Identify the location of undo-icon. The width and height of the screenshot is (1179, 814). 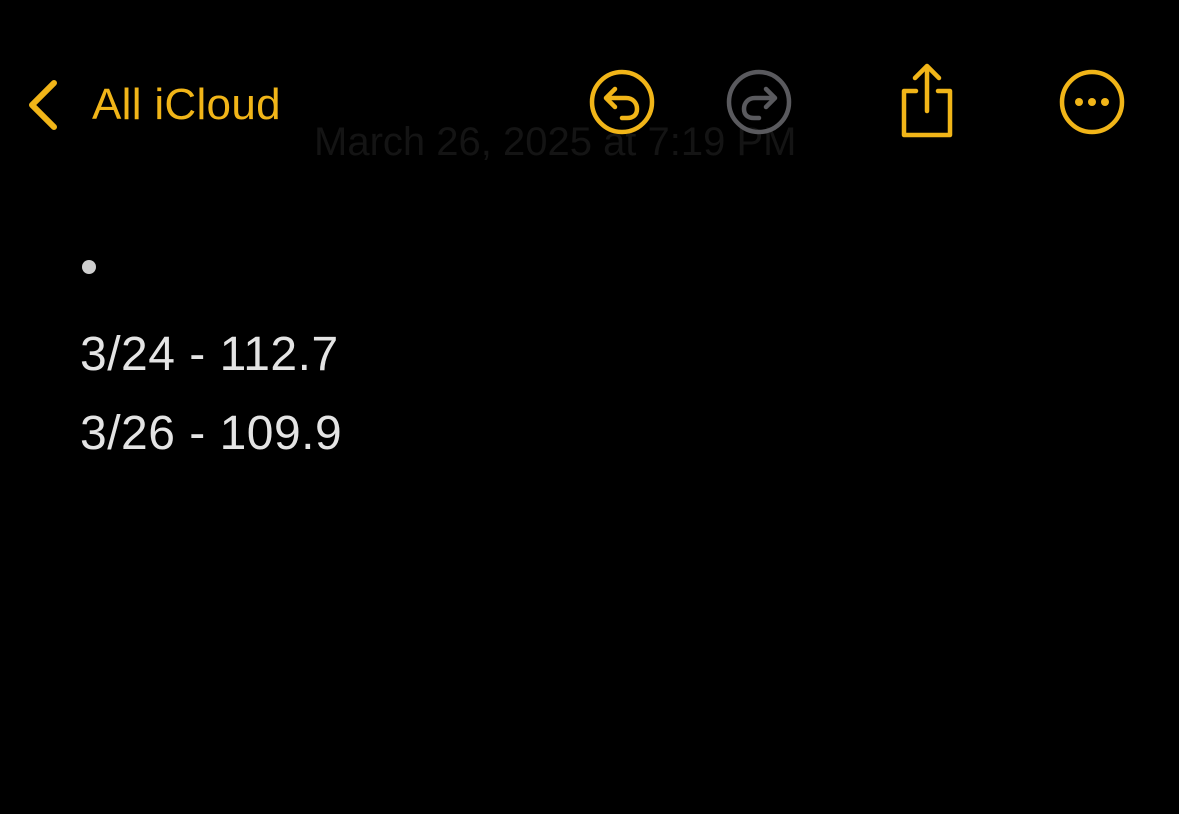
(622, 104).